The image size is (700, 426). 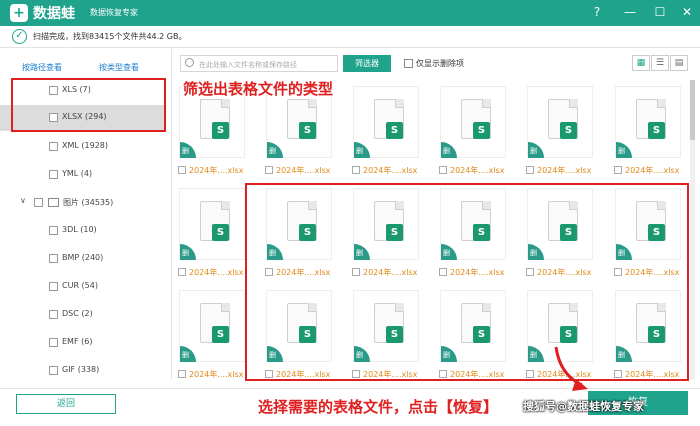 I want to click on sidebar-item-label: DSC (2), so click(x=77, y=313).